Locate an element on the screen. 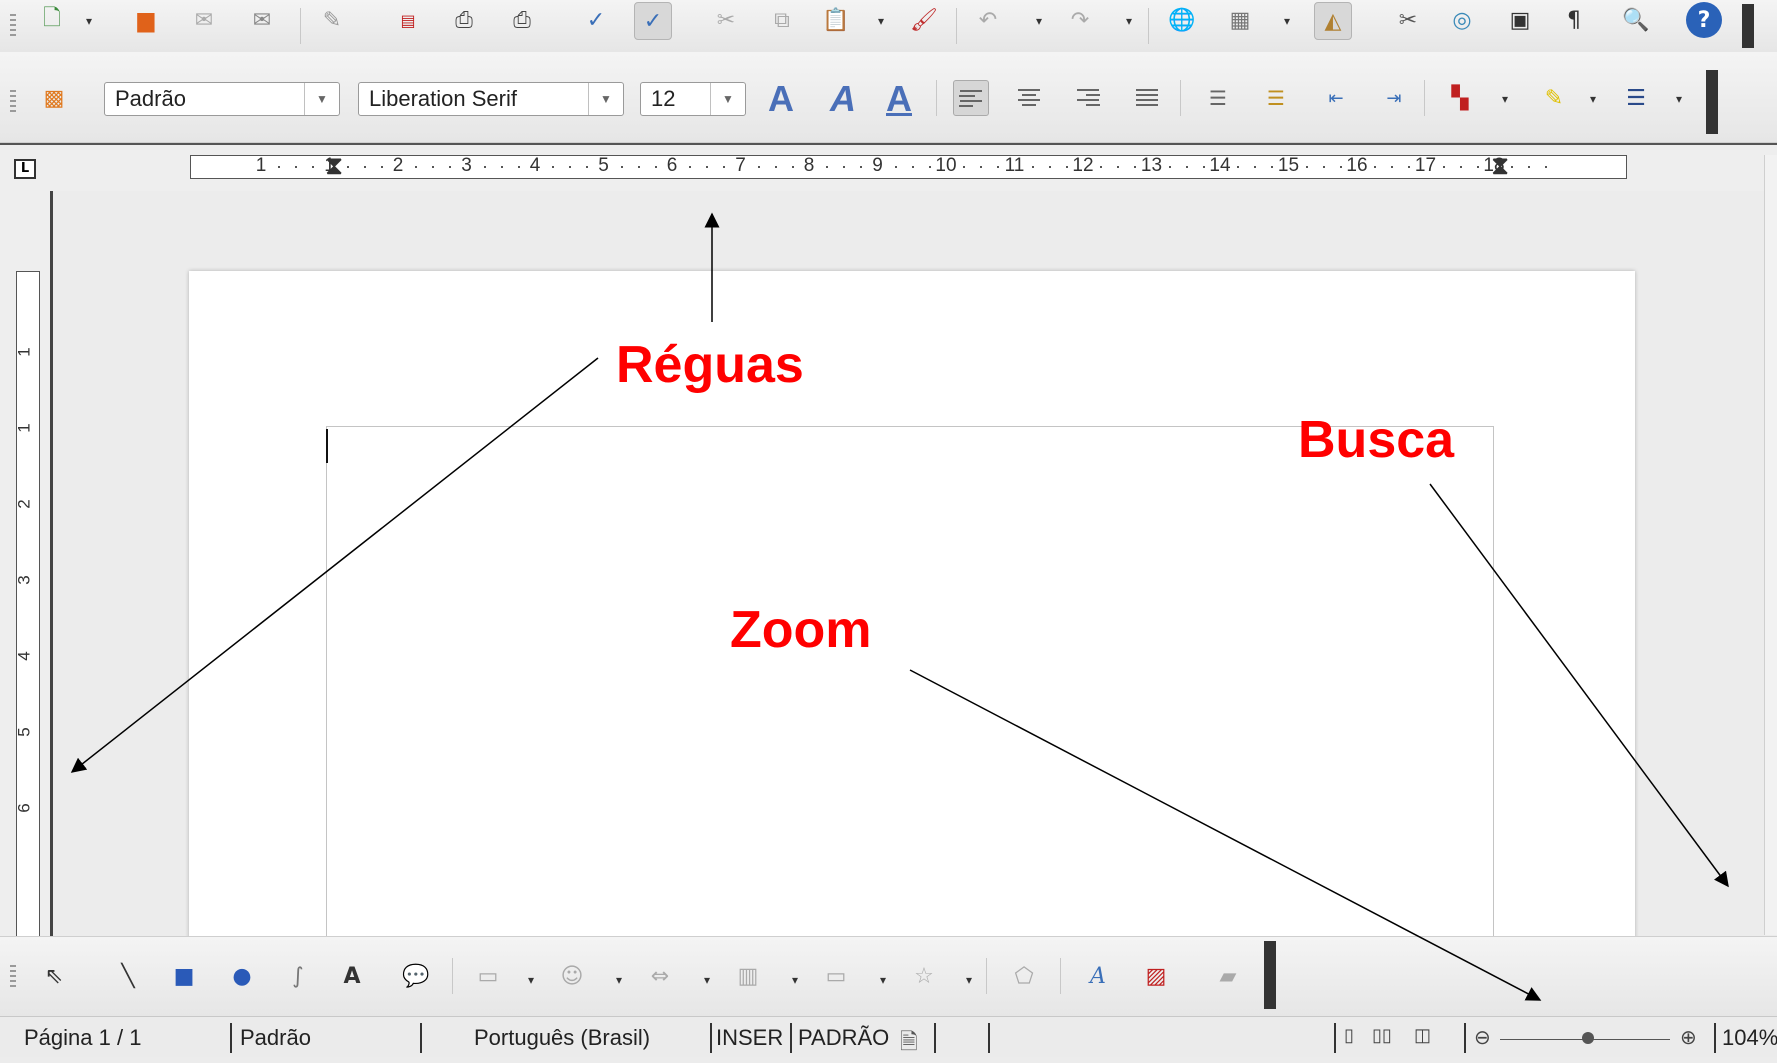  symbol-shapes-icon: ☺ is located at coordinates (572, 976).